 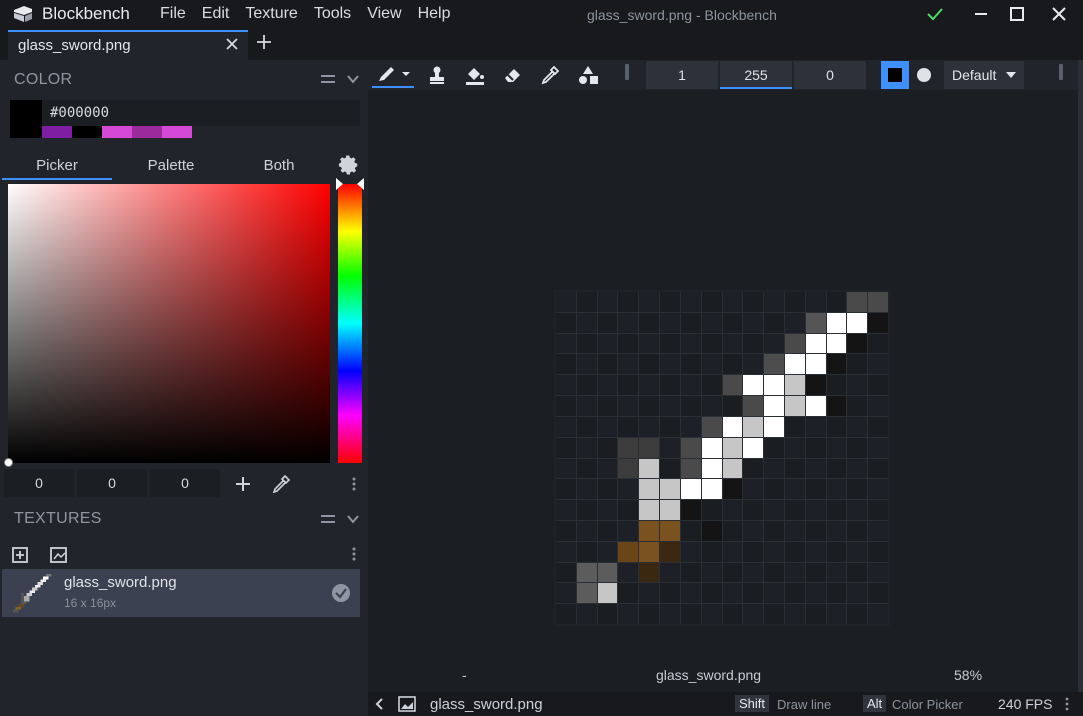 I want to click on hex-input: #000000, so click(x=201, y=113).